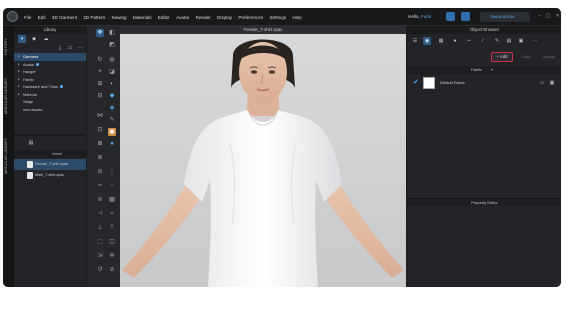 The width and height of the screenshot is (566, 319). I want to click on tree-item-hanger: ▸ Hanger, so click(50, 72).